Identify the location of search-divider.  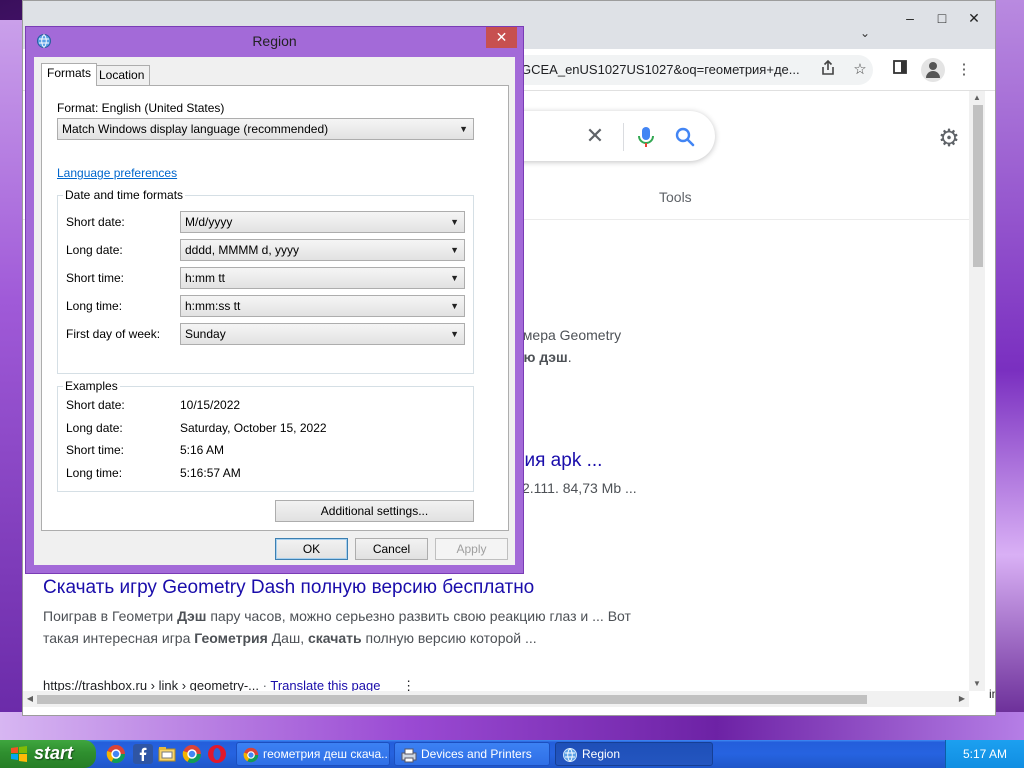
(623, 137).